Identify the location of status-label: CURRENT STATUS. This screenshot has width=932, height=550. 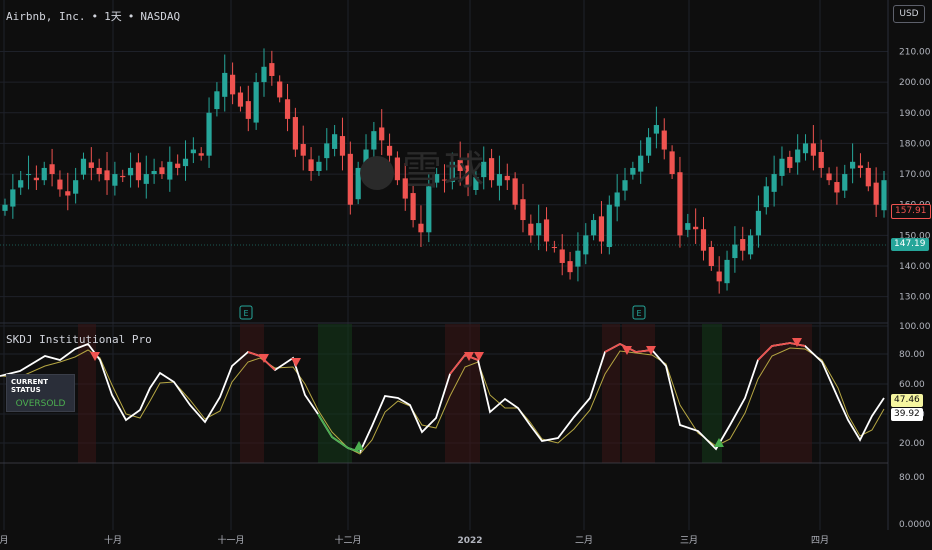
(30, 386).